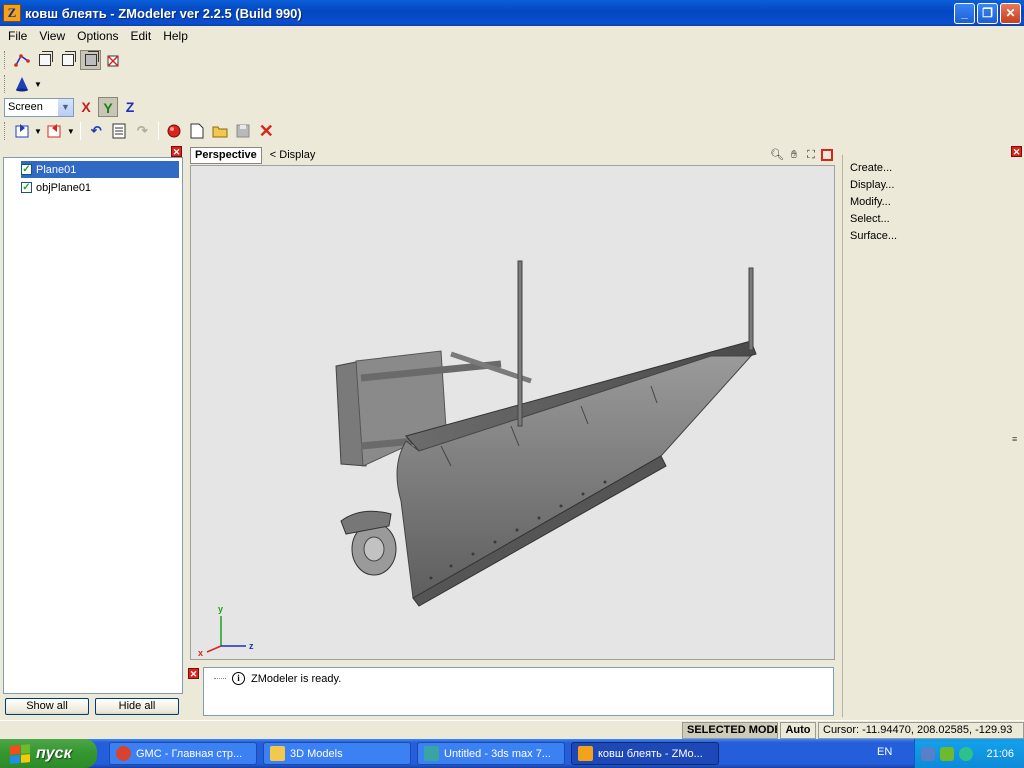  Describe the element at coordinates (100, 169) in the screenshot. I see `tree-item-plane01: ✓ Plane01` at that location.